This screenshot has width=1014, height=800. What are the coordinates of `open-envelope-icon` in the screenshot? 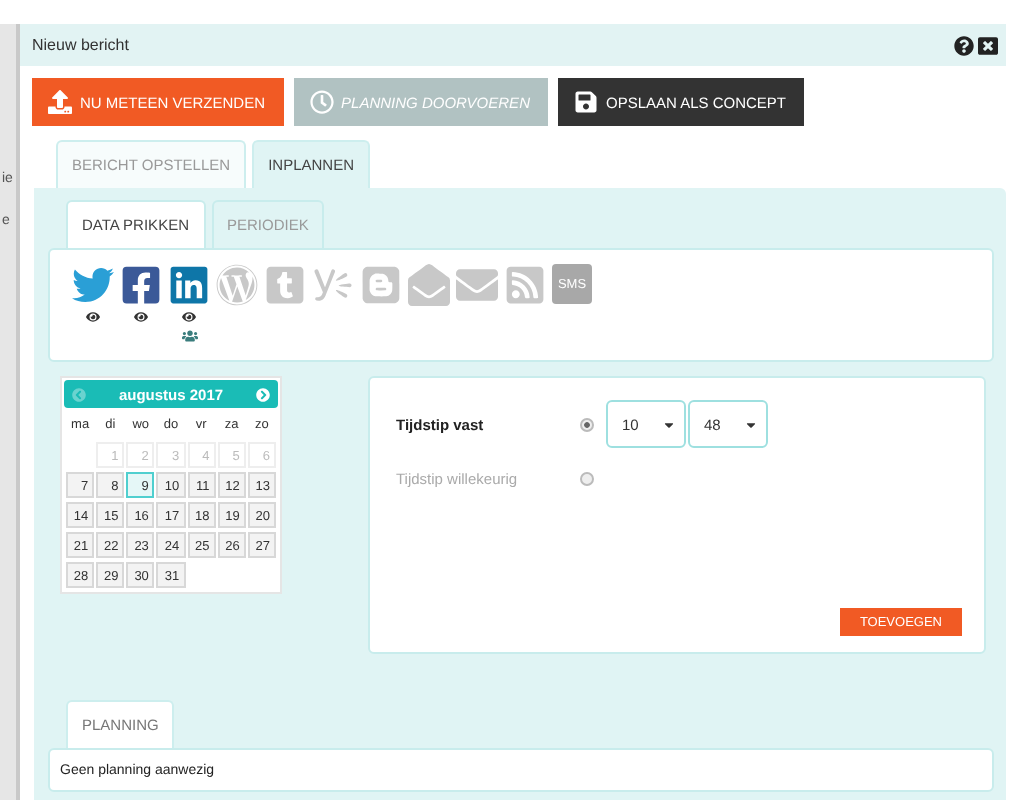 It's located at (429, 285).